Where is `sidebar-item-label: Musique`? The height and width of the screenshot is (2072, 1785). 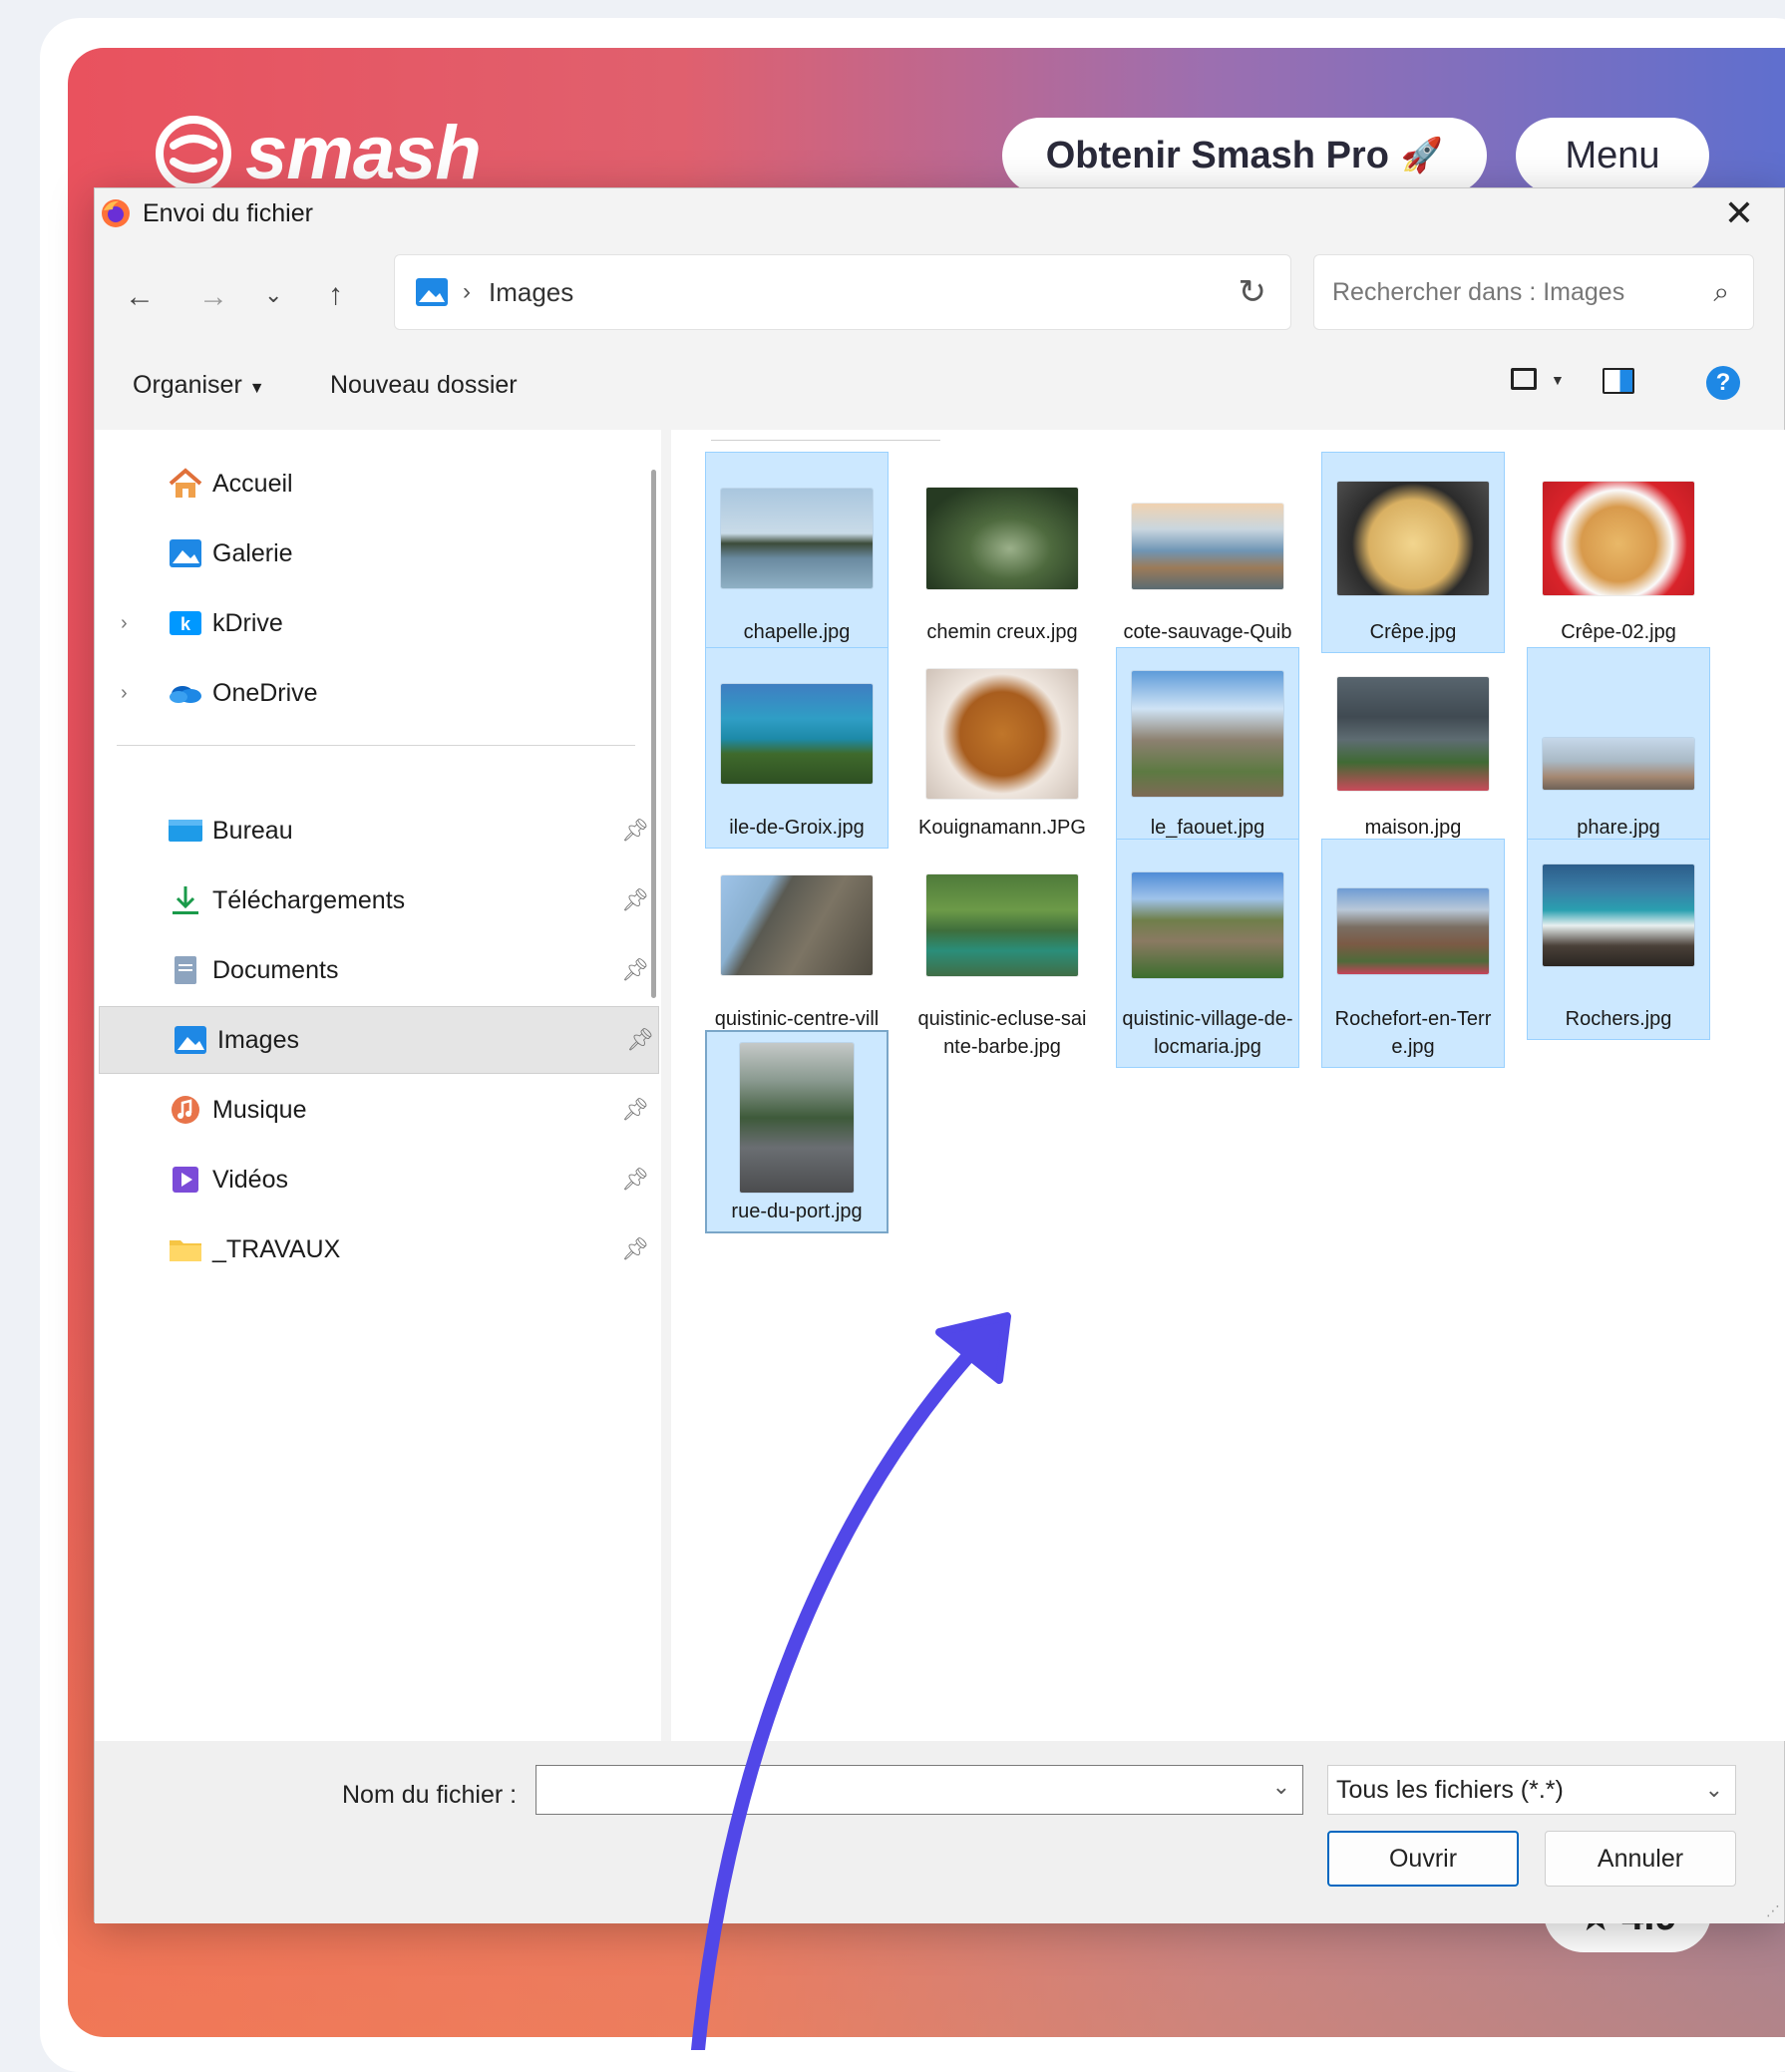
sidebar-item-label: Musique is located at coordinates (259, 1109).